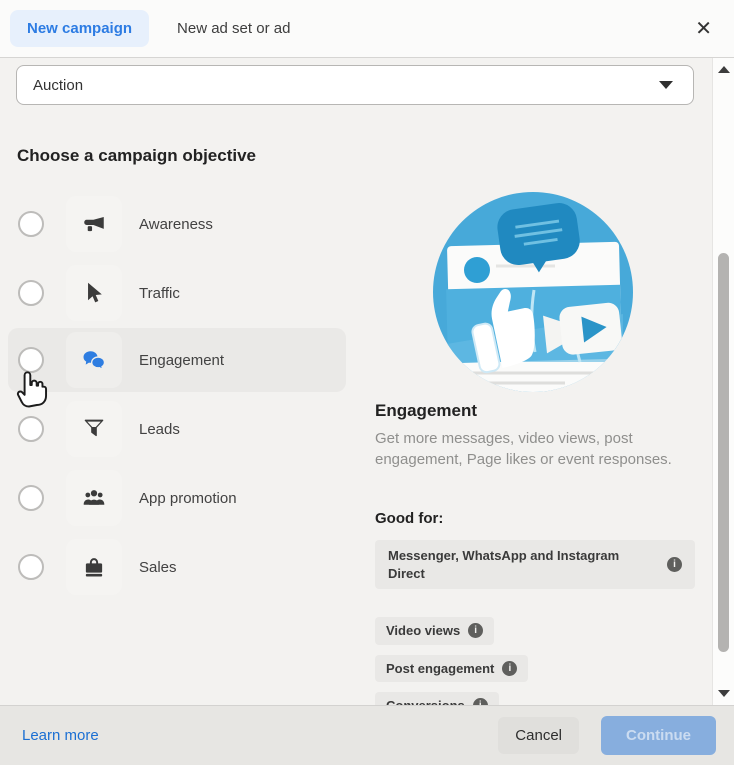 The width and height of the screenshot is (734, 765). Describe the element at coordinates (94, 224) in the screenshot. I see `megaphone-icon` at that location.